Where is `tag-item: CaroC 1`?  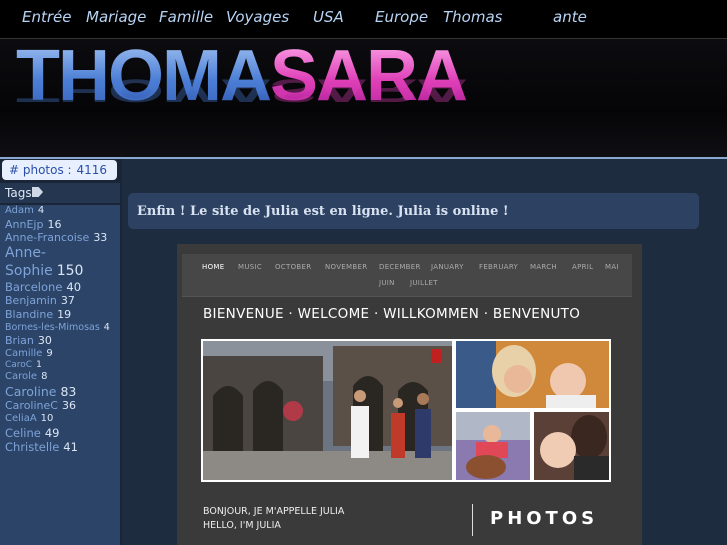 tag-item: CaroC 1 is located at coordinates (60, 365).